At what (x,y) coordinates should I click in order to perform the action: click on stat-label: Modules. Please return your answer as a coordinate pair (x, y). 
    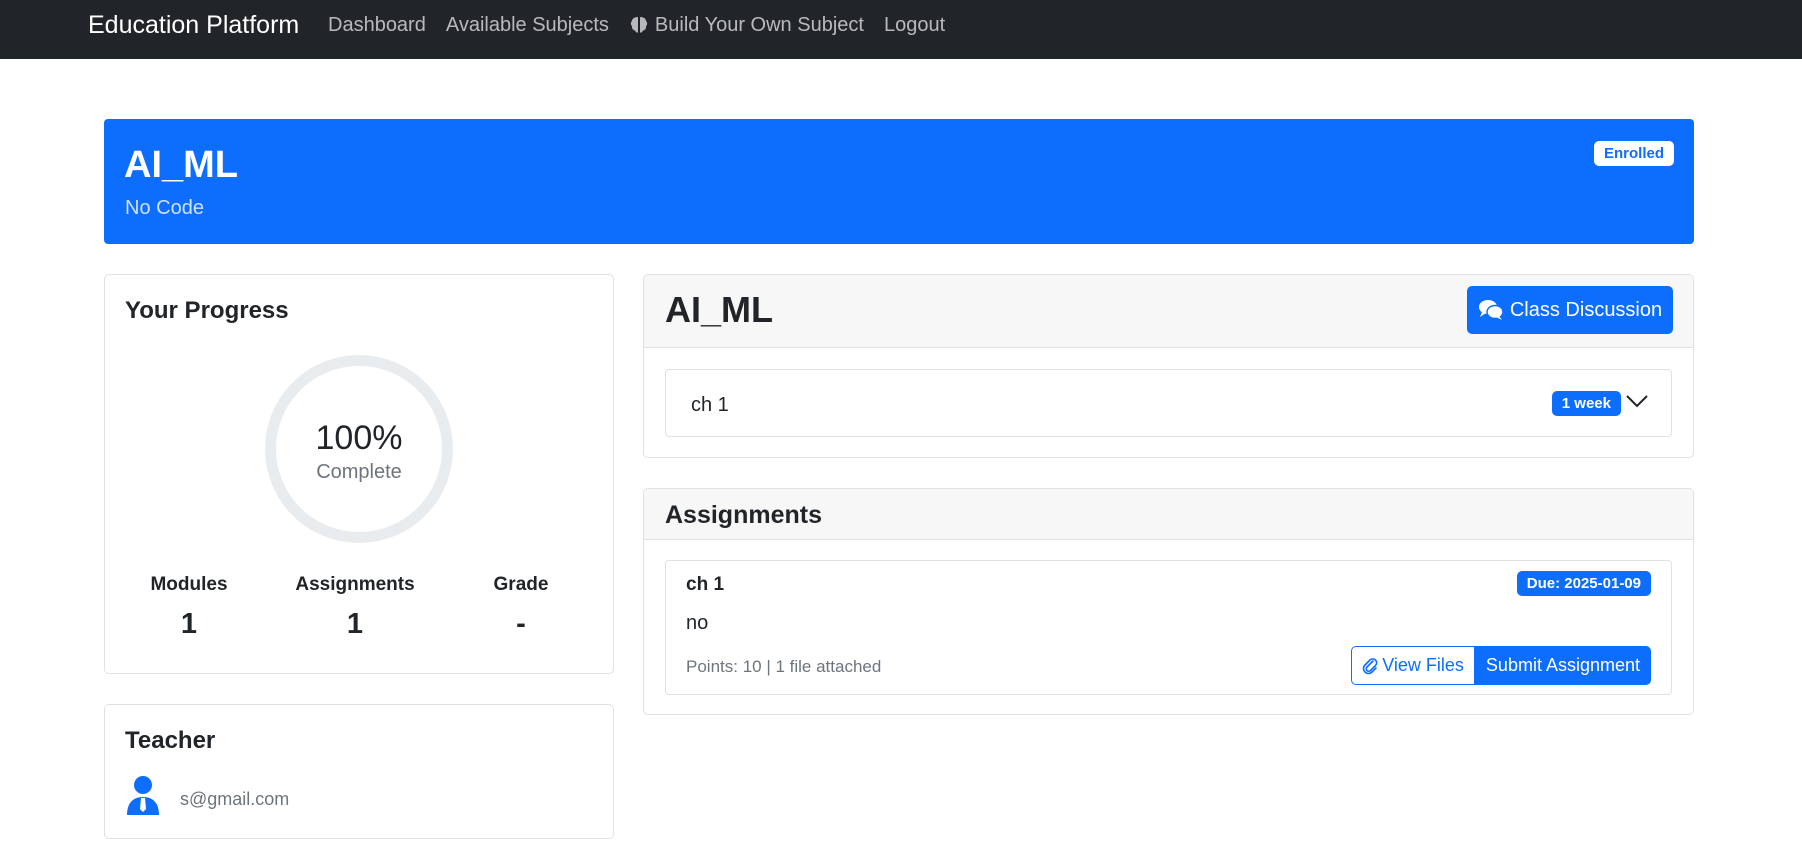
    Looking at the image, I should click on (189, 584).